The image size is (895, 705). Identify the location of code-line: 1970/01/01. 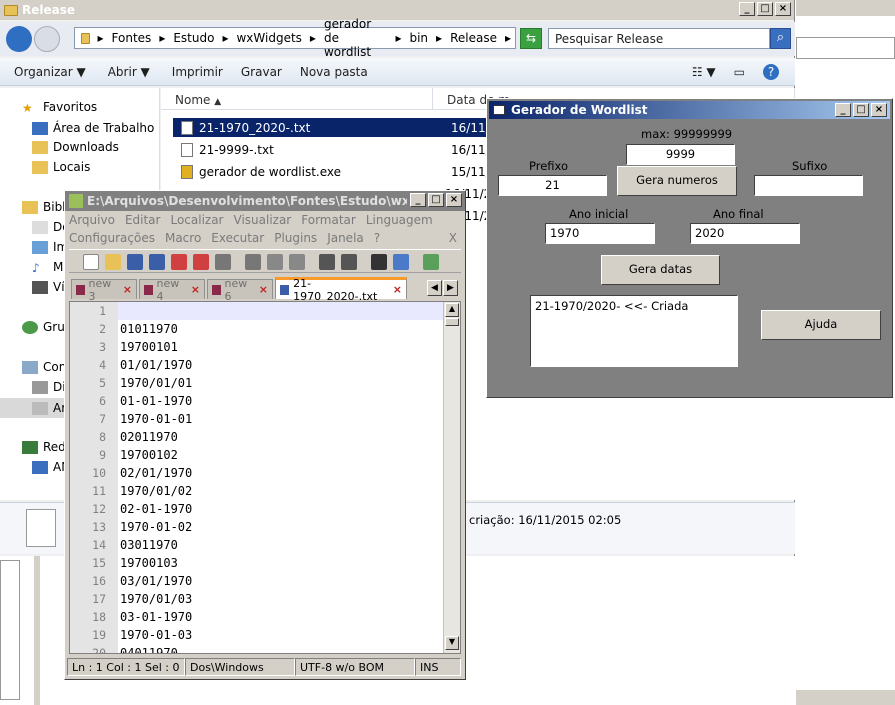
(156, 383).